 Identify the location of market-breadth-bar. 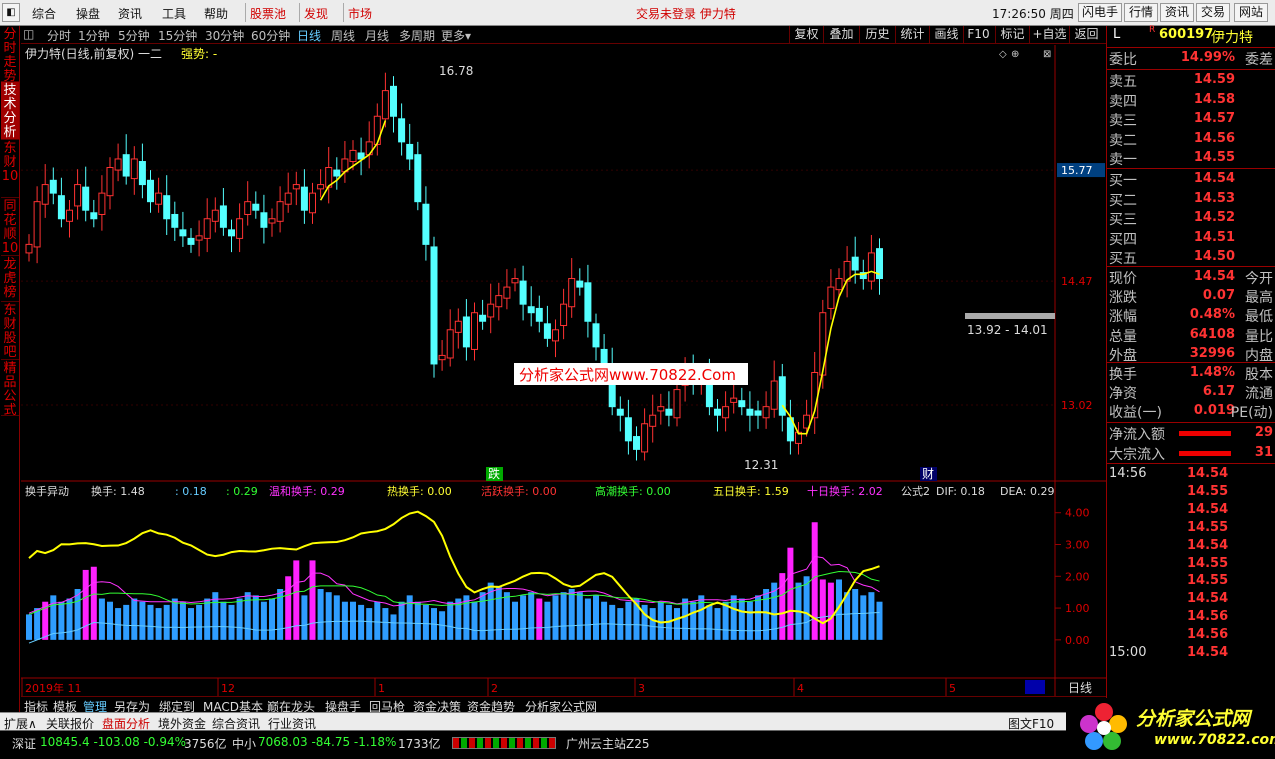
(504, 743).